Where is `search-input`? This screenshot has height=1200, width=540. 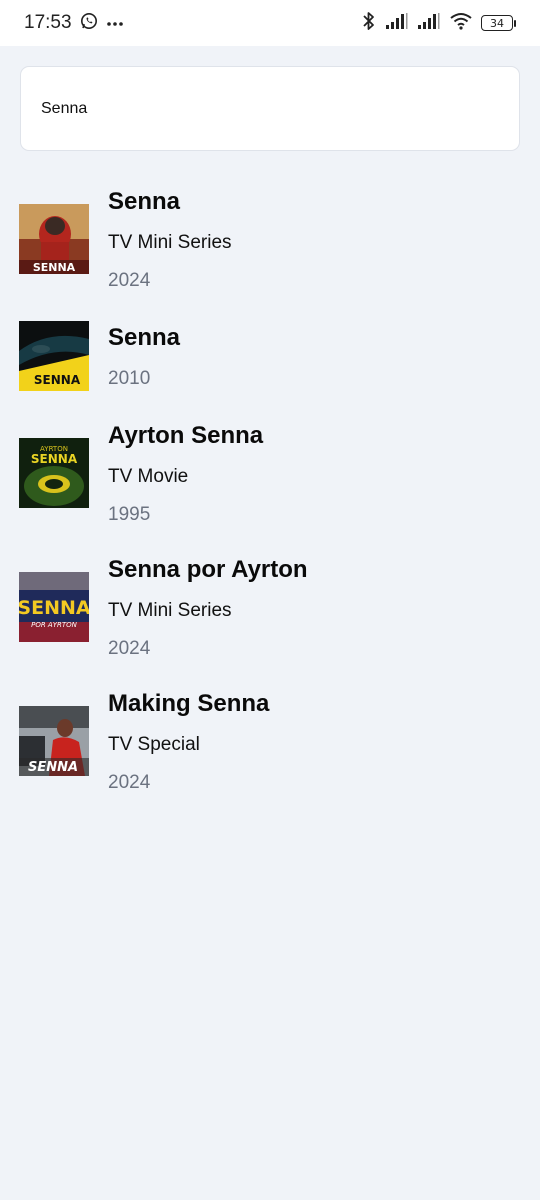 search-input is located at coordinates (270, 108).